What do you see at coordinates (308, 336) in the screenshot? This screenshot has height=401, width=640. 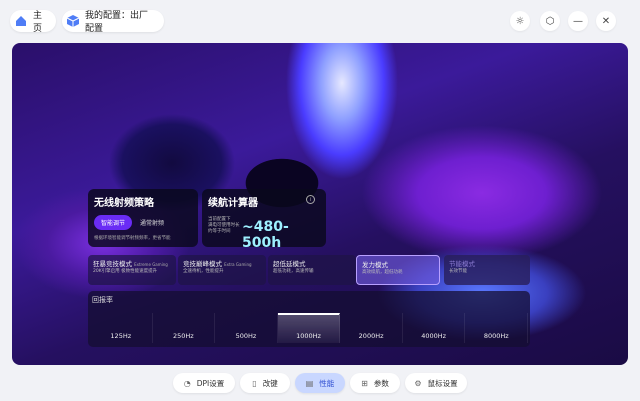 I see `polling-rate-value: 1000Hz` at bounding box center [308, 336].